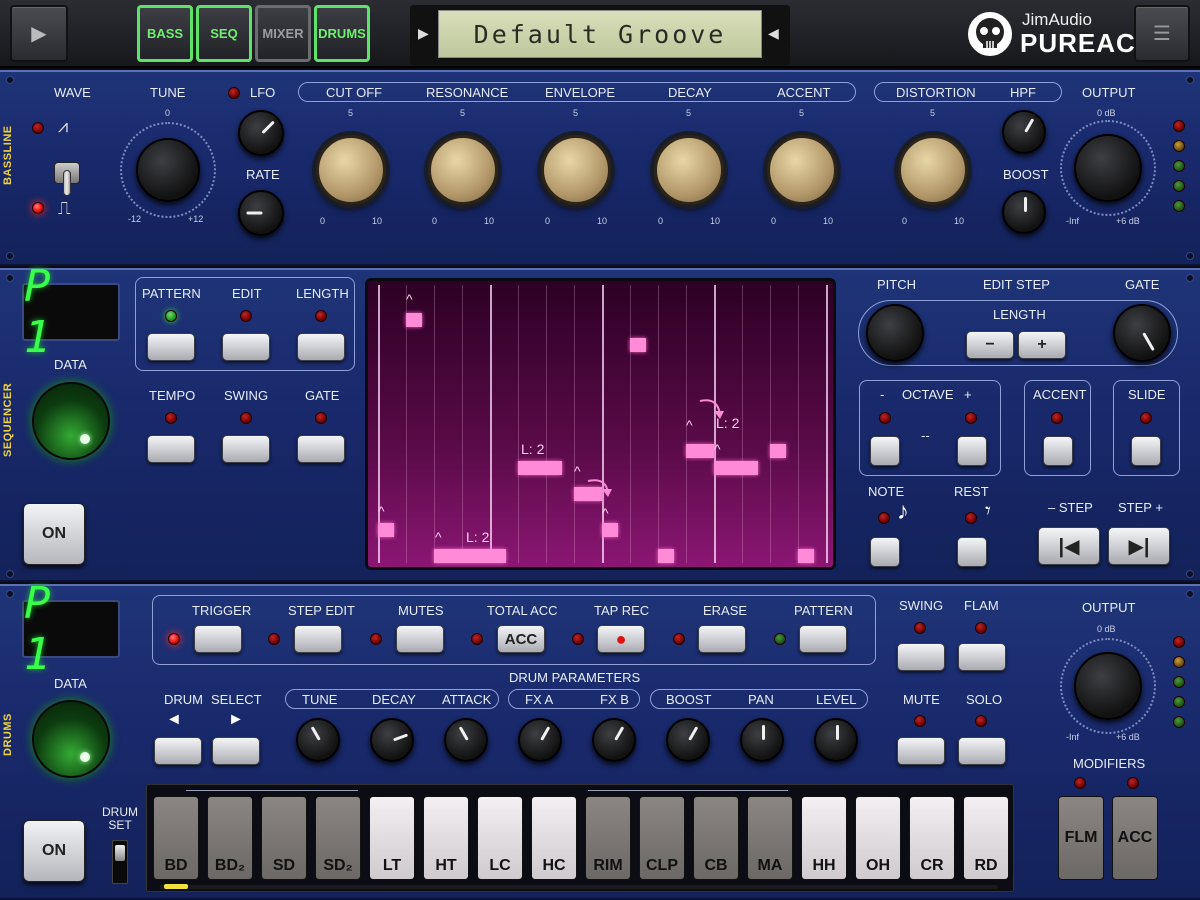 The width and height of the screenshot is (1200, 900). Describe the element at coordinates (54, 851) in the screenshot. I see `drums-on-button: ON` at that location.